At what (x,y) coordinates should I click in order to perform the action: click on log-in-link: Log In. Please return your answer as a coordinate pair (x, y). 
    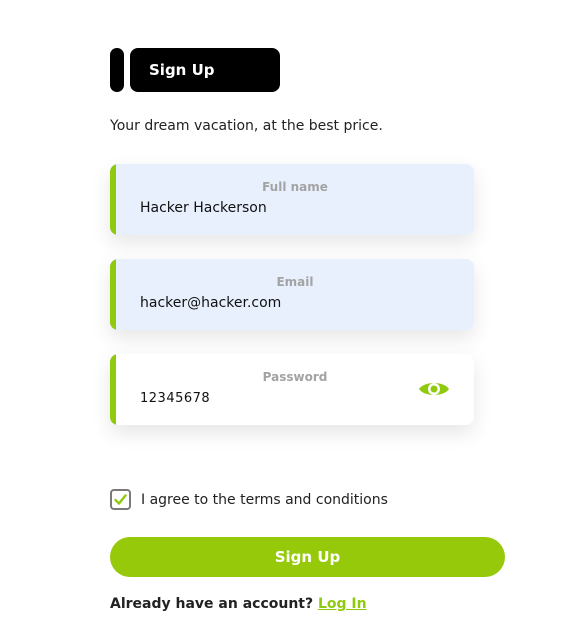
    Looking at the image, I should click on (342, 604).